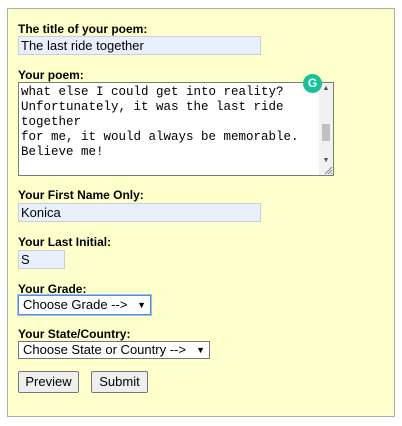  Describe the element at coordinates (81, 195) in the screenshot. I see `first-name-label: Your First Name Only:` at that location.